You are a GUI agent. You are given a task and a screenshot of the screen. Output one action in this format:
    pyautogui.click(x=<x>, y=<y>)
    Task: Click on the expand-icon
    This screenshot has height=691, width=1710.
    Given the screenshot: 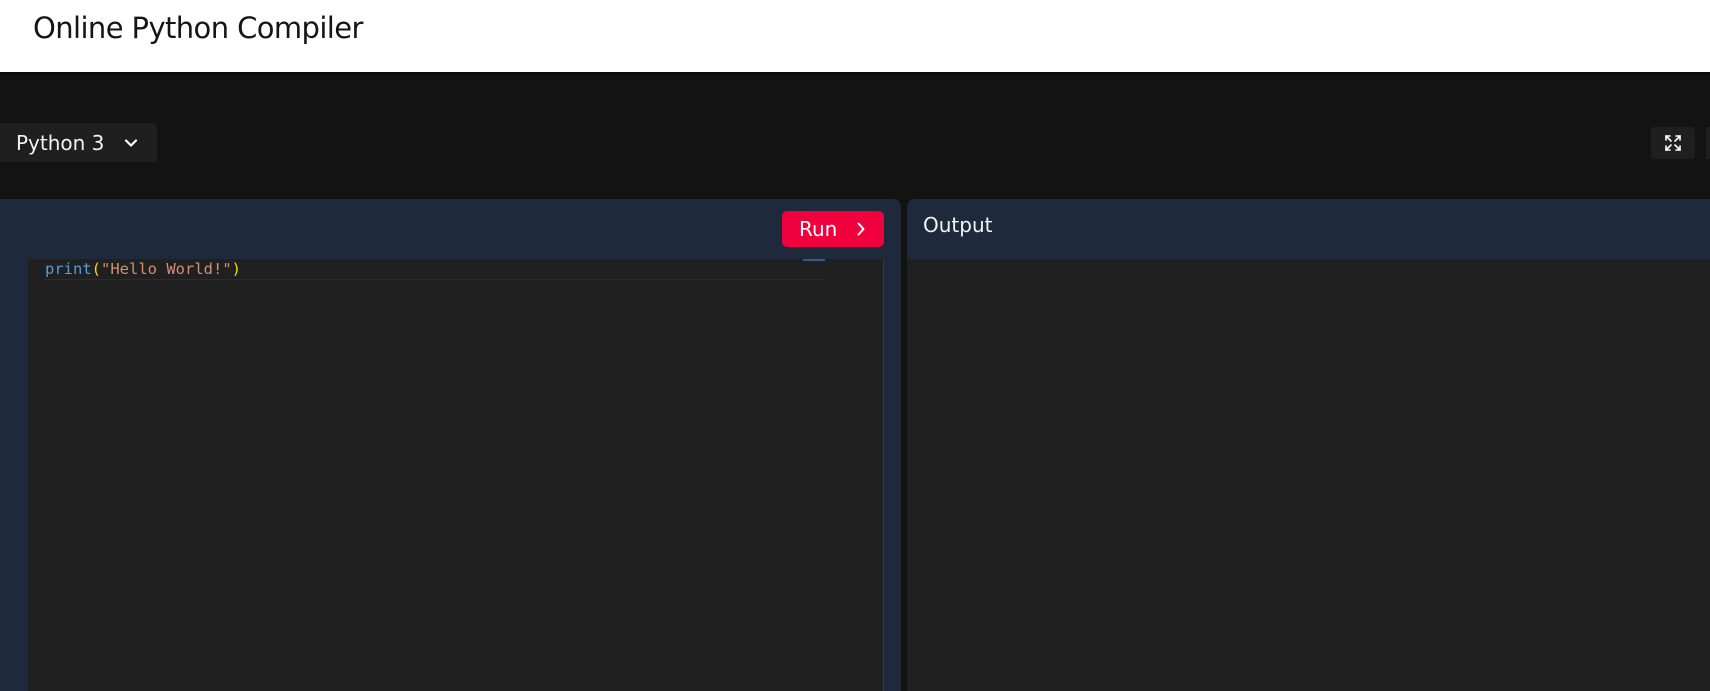 What is the action you would take?
    pyautogui.click(x=1673, y=143)
    